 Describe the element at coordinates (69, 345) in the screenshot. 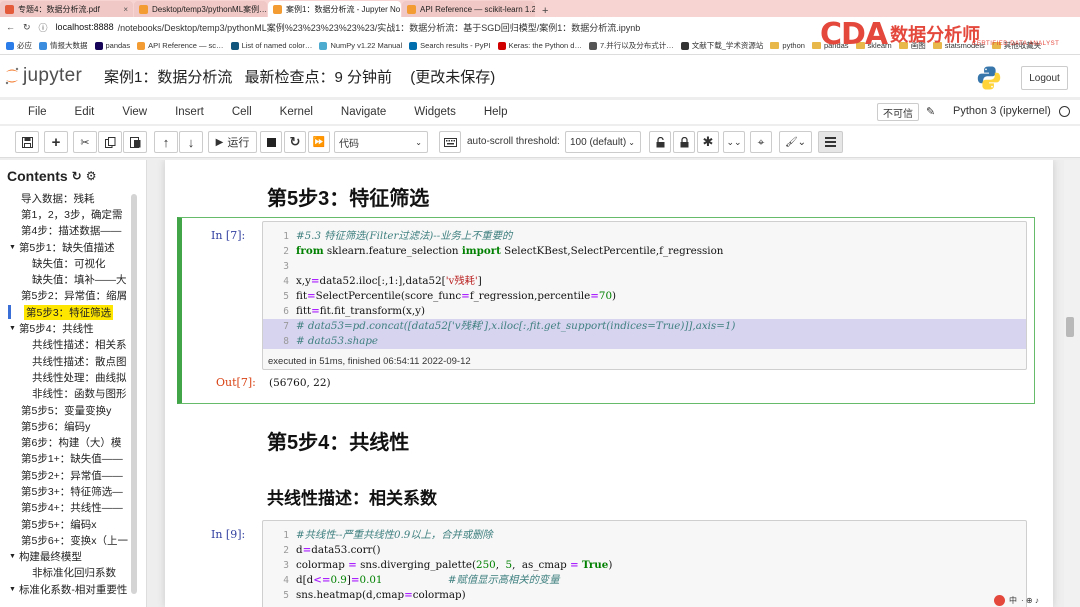

I see `toc-item: 共线性描述：相关系` at that location.